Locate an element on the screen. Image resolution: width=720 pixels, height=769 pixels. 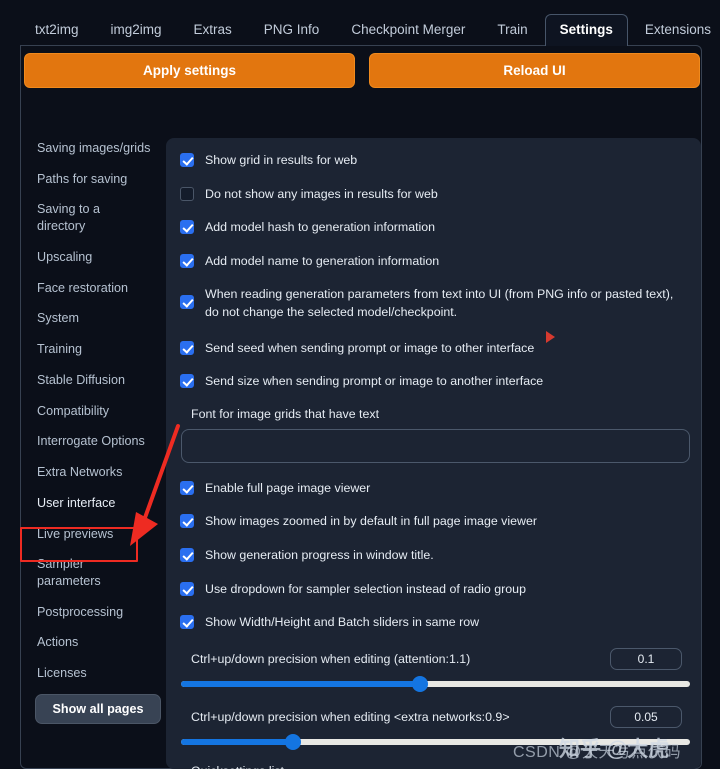
number-input-attention-precision: 0.1 is located at coordinates (646, 658).